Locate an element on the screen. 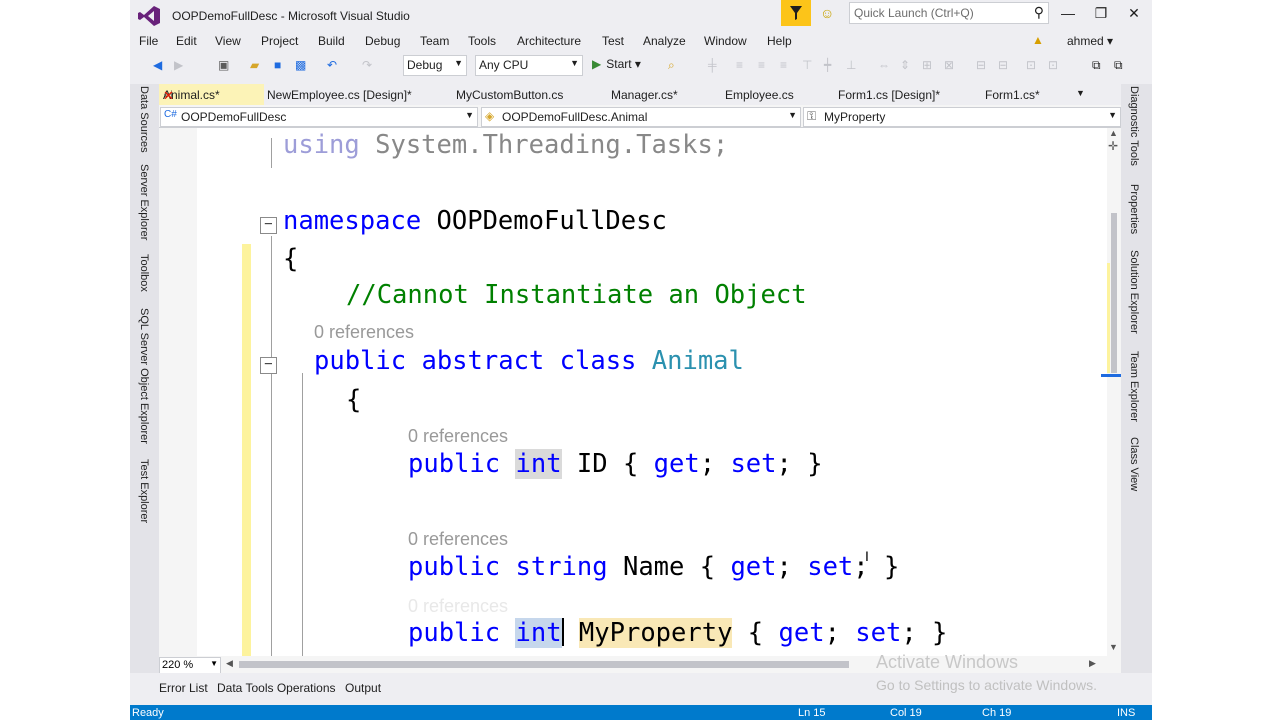  align-middle-icon: ┿ is located at coordinates (827, 65).